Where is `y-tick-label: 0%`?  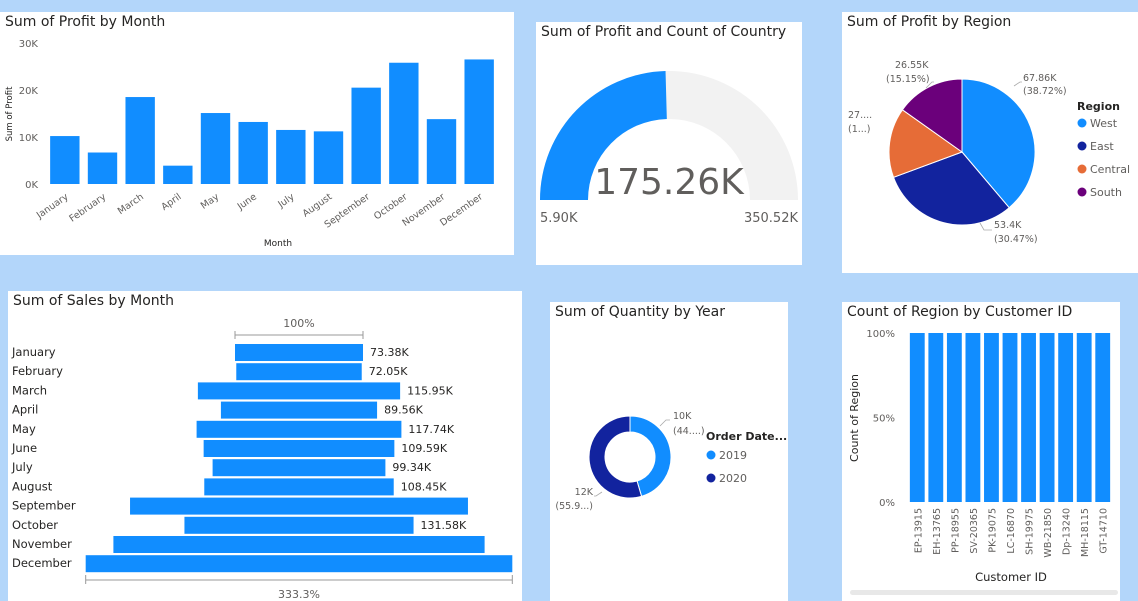 y-tick-label: 0% is located at coordinates (887, 503).